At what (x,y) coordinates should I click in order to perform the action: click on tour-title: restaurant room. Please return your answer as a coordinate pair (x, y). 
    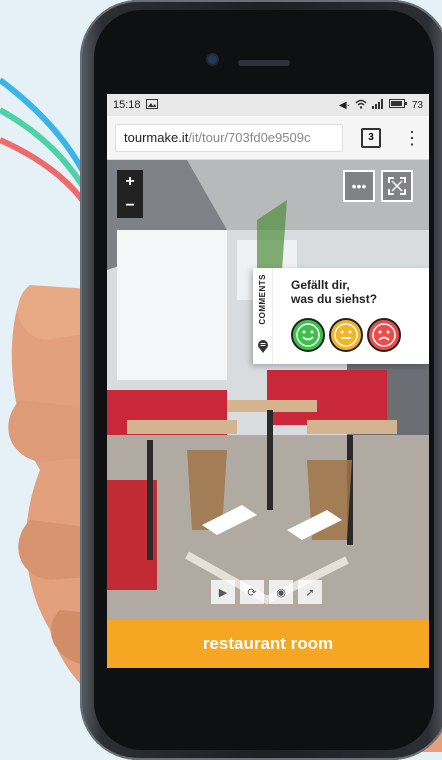
    Looking at the image, I should click on (268, 643).